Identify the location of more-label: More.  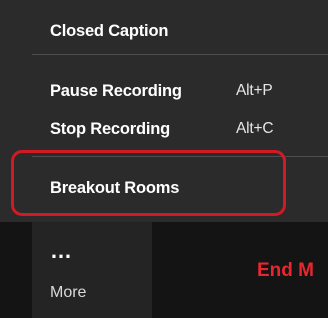
(68, 292).